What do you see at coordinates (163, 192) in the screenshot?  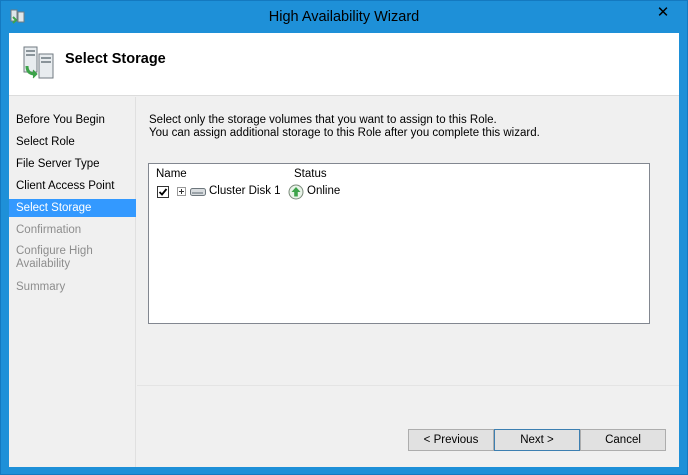 I see `disk-checkbox` at bounding box center [163, 192].